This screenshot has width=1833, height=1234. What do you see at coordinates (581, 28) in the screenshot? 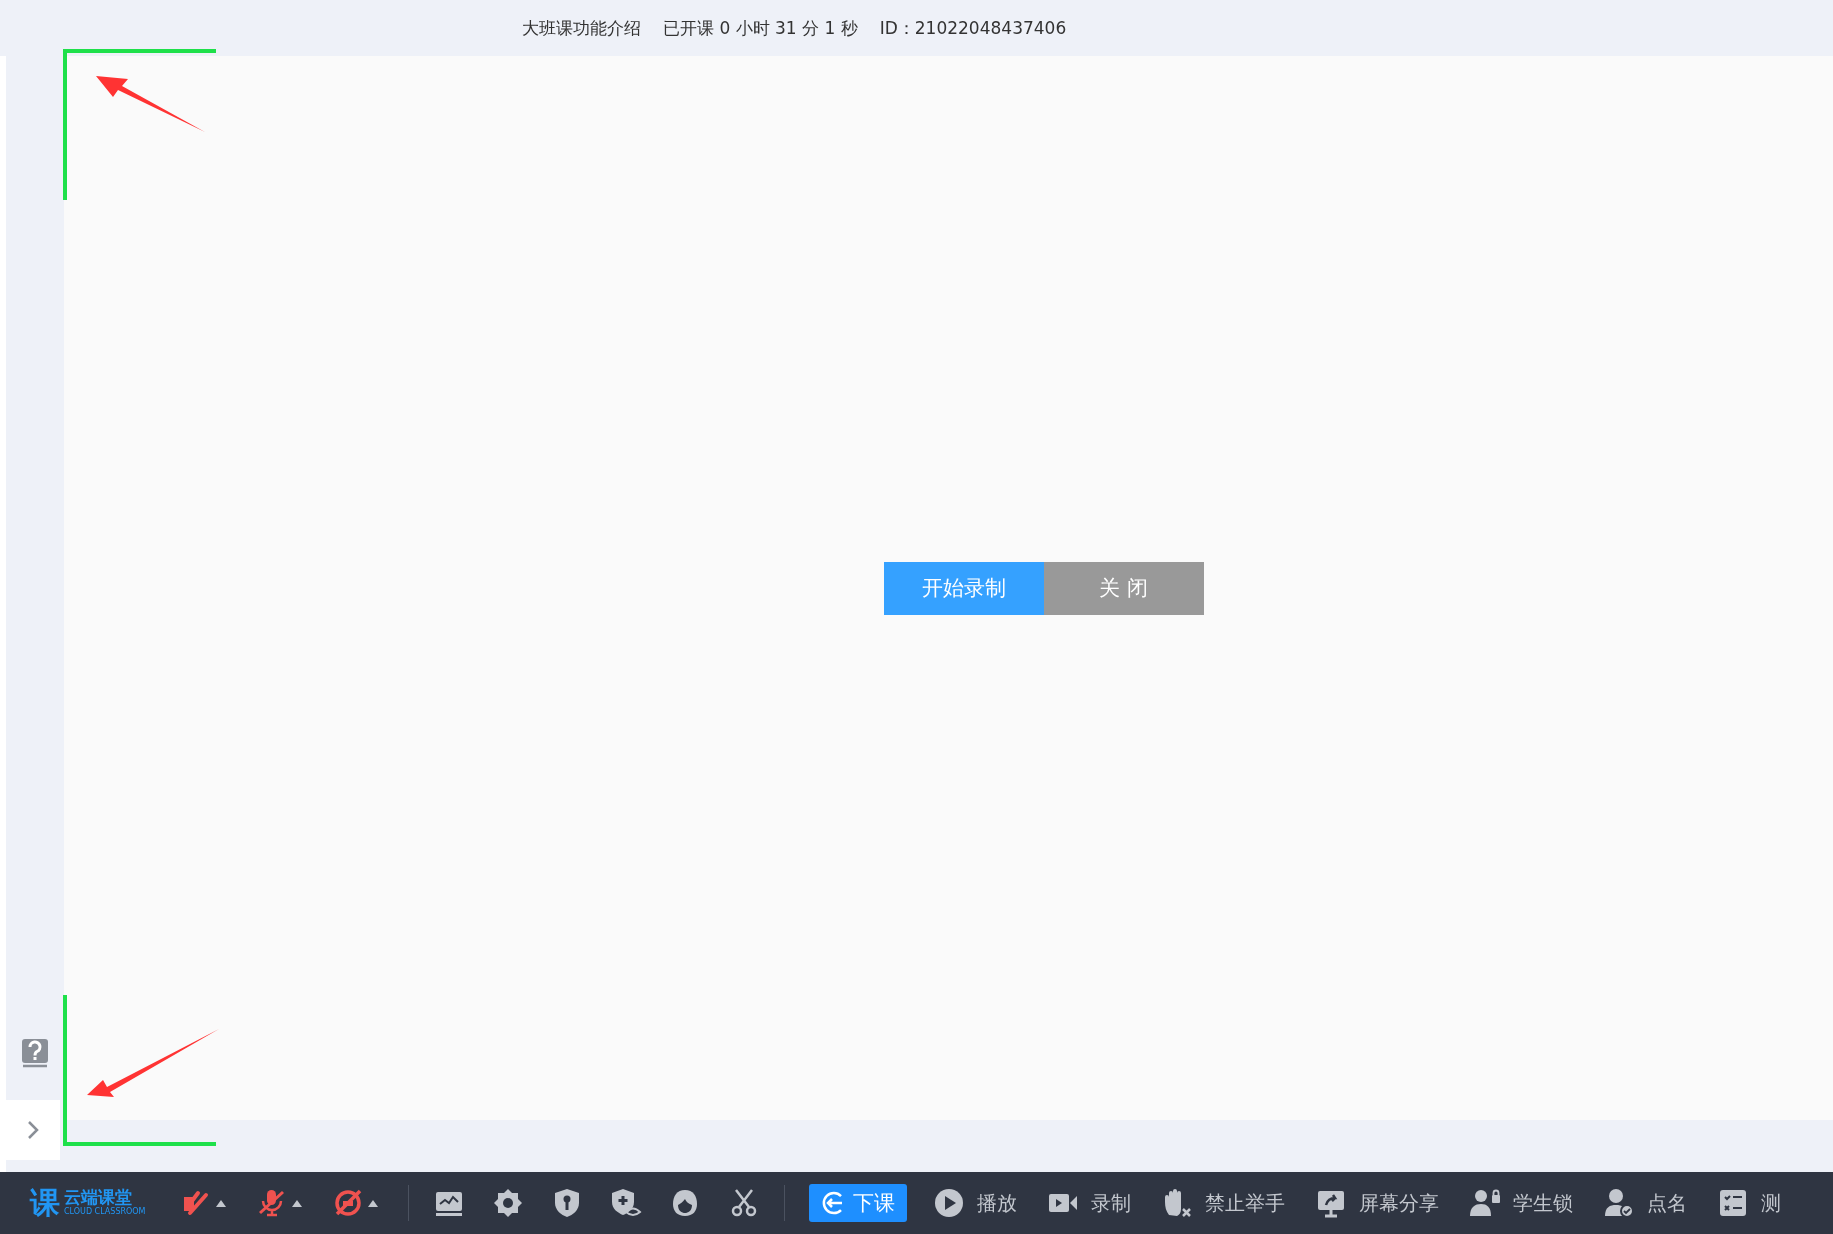
I see `course-title: 大班课功能介绍` at bounding box center [581, 28].